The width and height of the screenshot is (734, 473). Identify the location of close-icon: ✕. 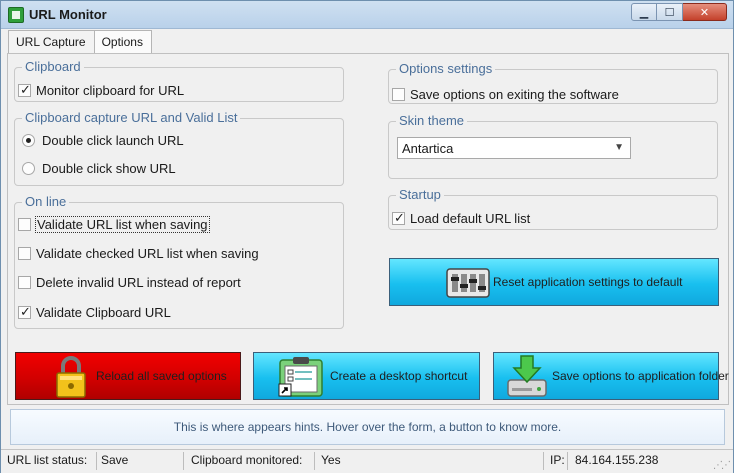
(704, 12).